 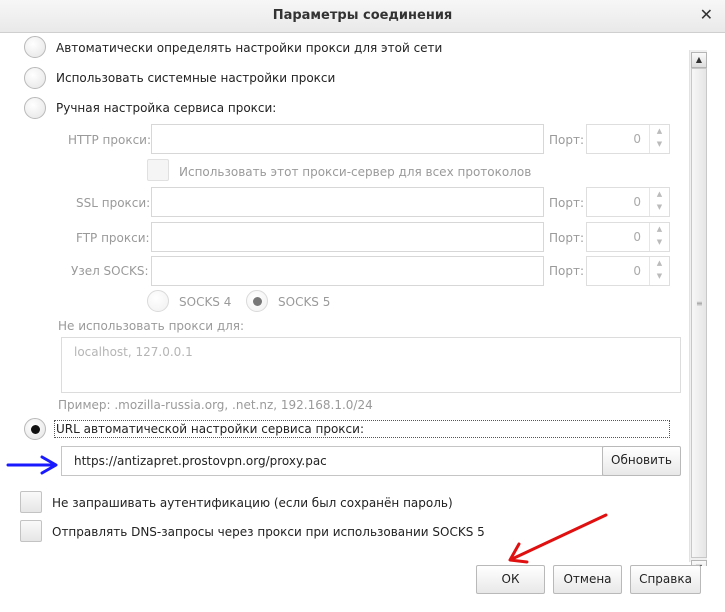 I want to click on socks-host-input, so click(x=347, y=271).